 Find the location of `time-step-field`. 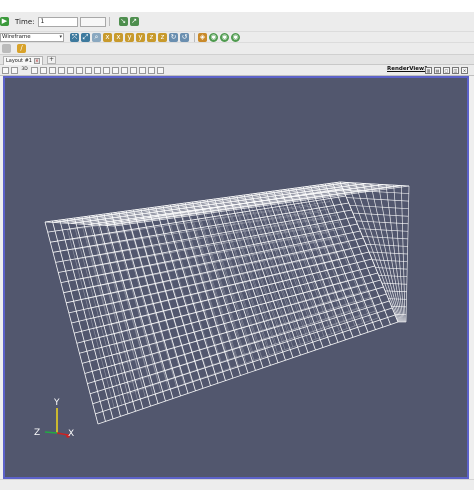

time-step-field is located at coordinates (92, 21).